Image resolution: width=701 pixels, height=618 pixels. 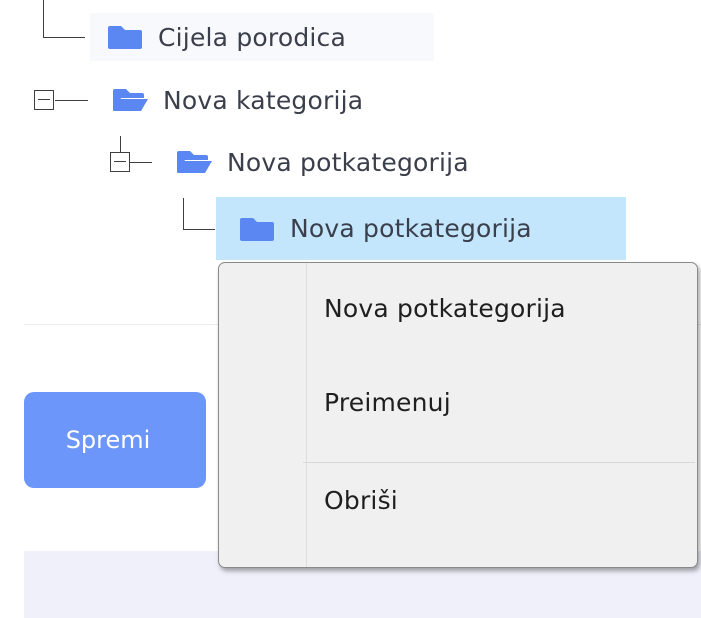 What do you see at coordinates (502, 500) in the screenshot?
I see `menu-item-obrisi: Obriši` at bounding box center [502, 500].